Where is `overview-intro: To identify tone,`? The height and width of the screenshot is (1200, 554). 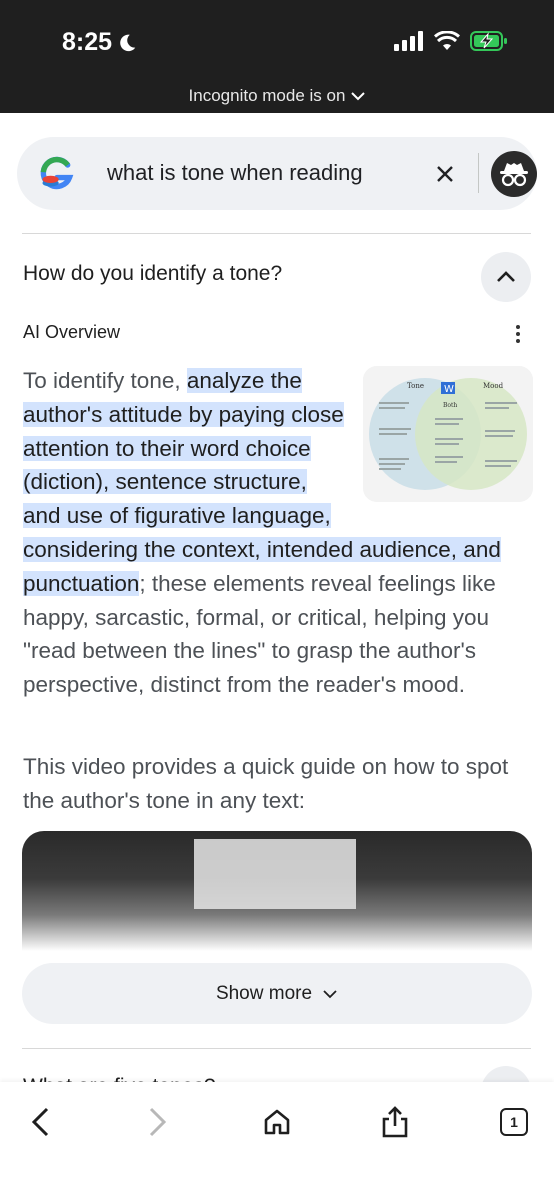
overview-intro: To identify tone, is located at coordinates (105, 380).